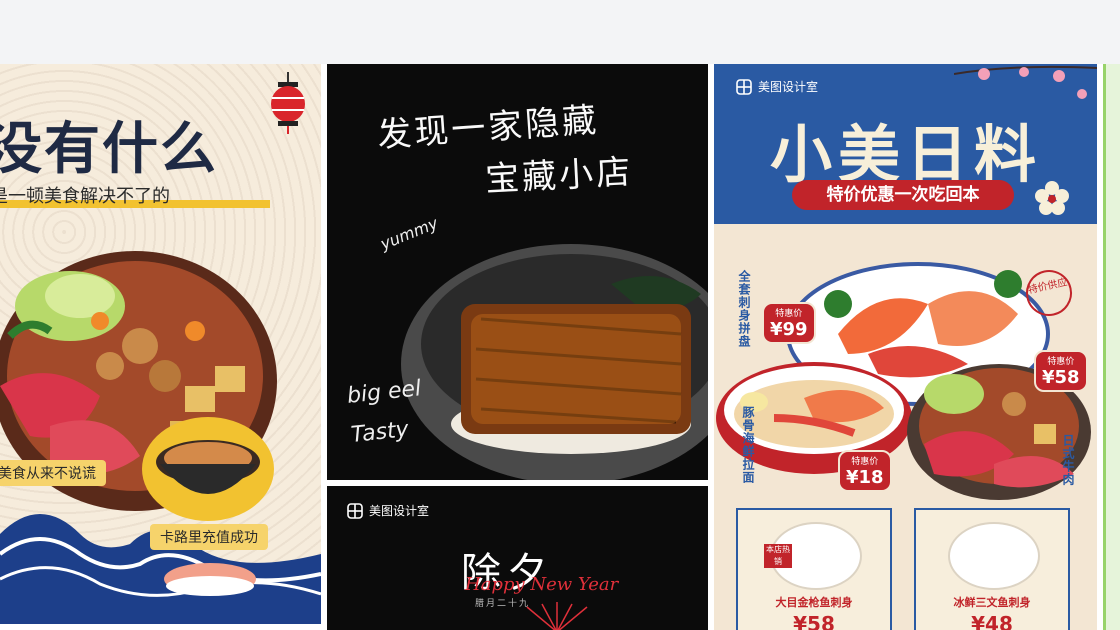  Describe the element at coordinates (288, 103) in the screenshot. I see `lantern-icon` at that location.